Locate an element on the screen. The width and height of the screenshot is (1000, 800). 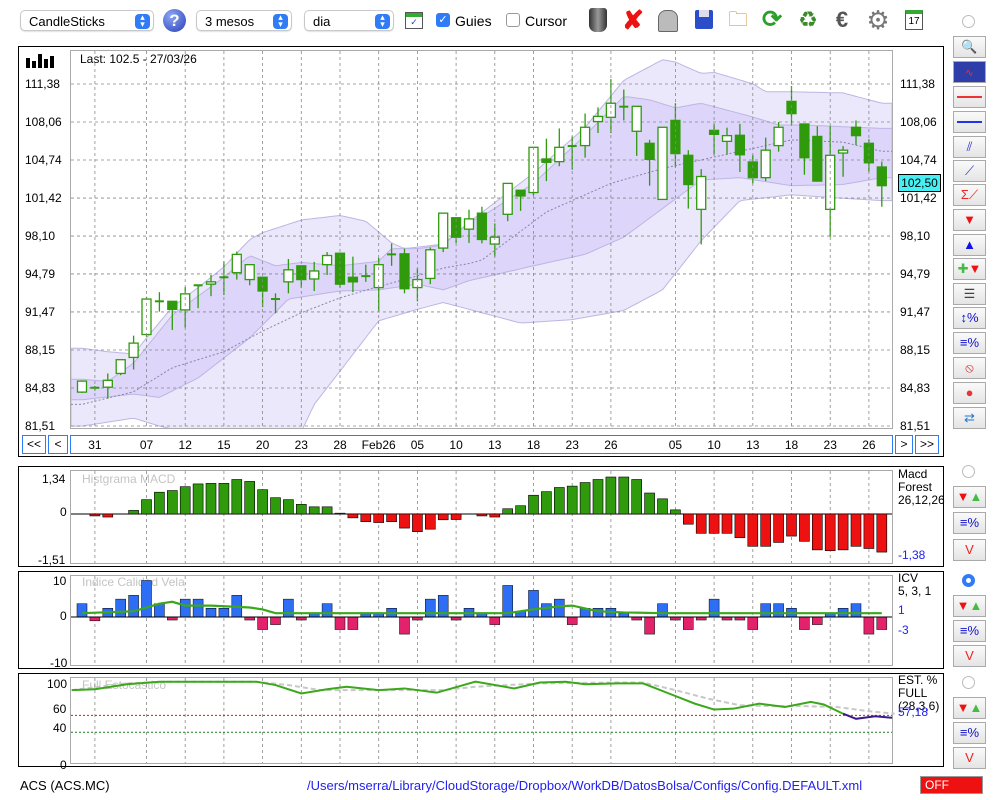
arrow-down-button: ▼ is located at coordinates (969, 220).